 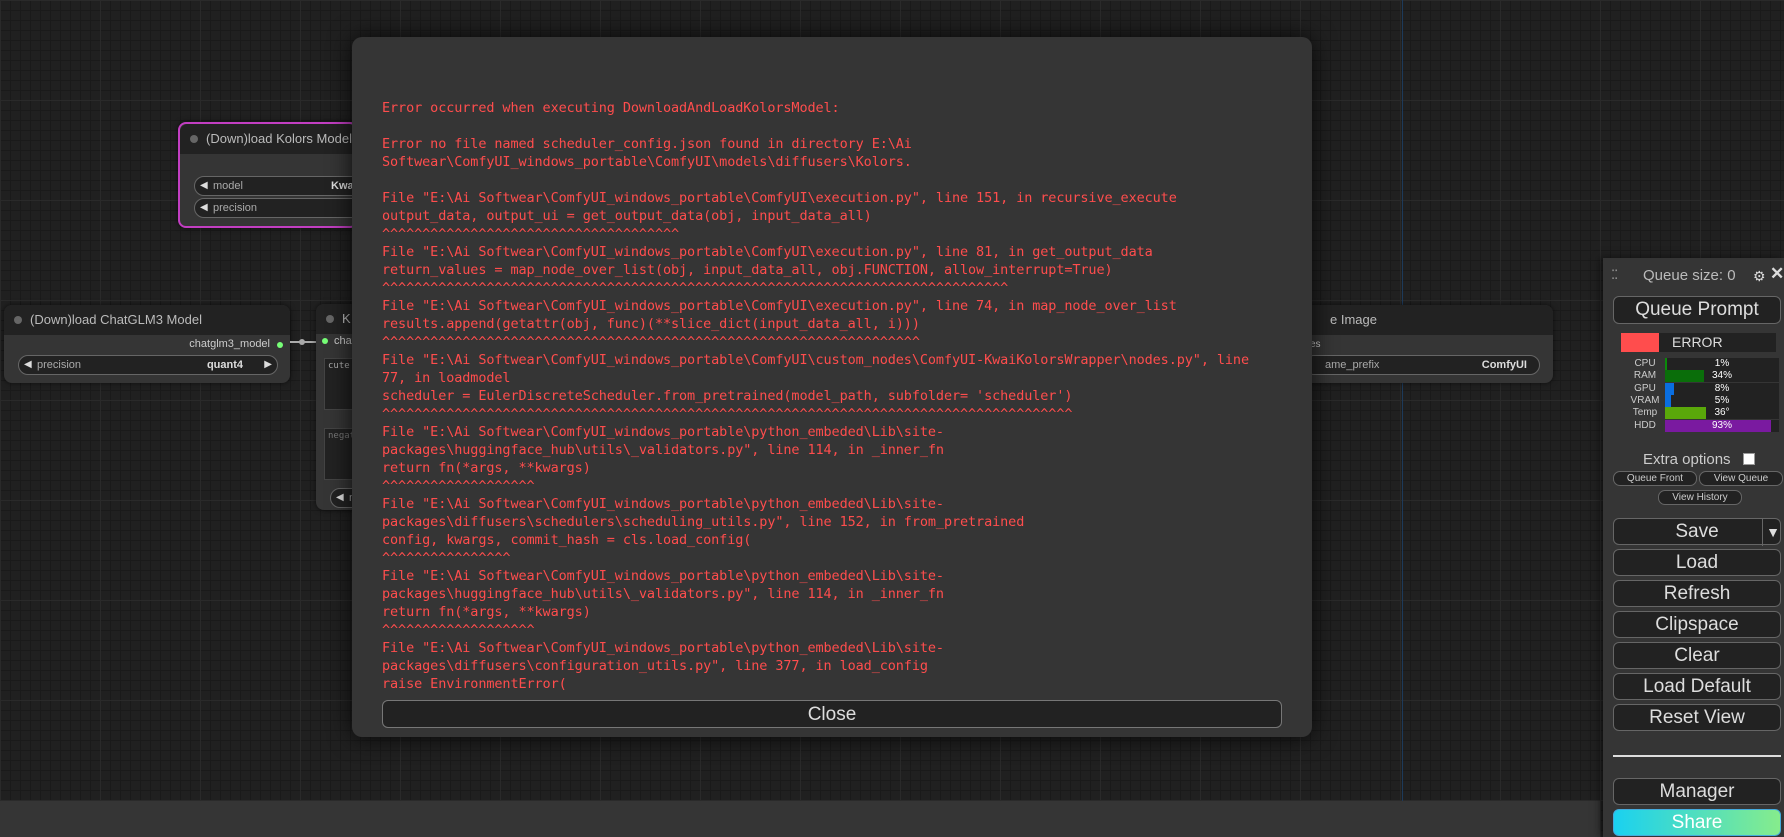 What do you see at coordinates (224, 365) in the screenshot?
I see `widget-value: quant4` at bounding box center [224, 365].